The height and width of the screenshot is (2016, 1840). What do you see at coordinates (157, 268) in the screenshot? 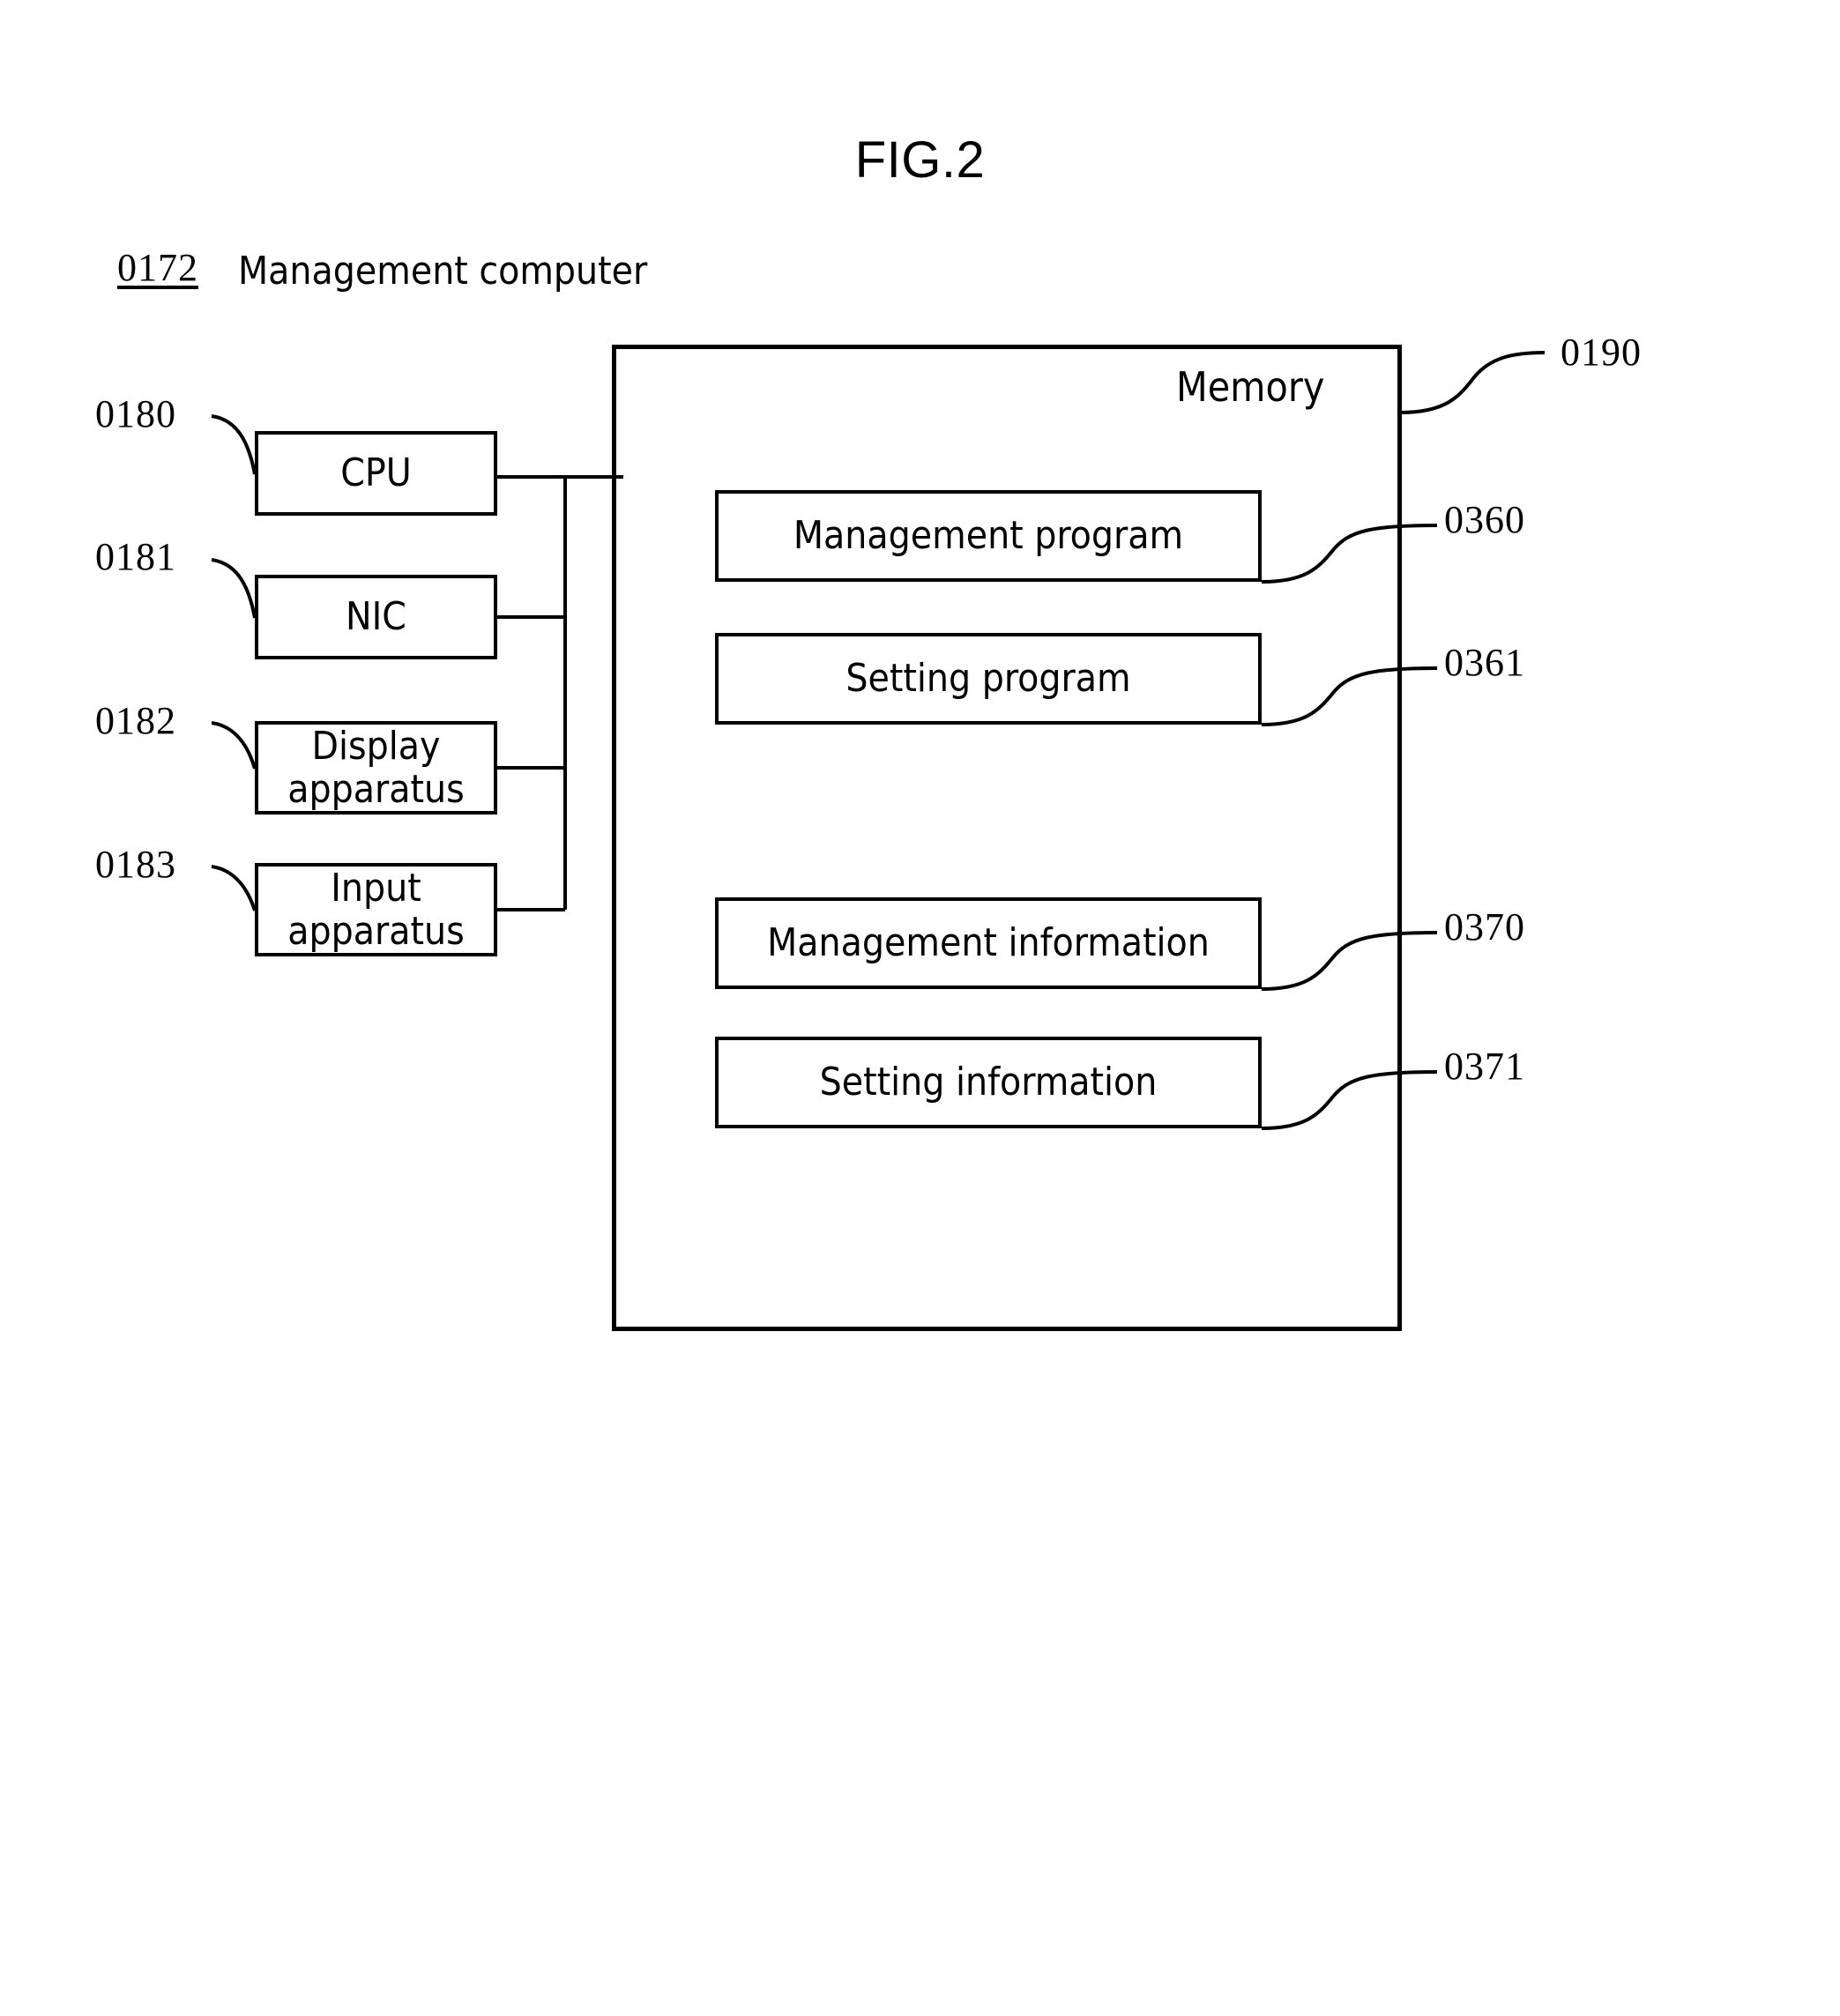
I see `reference-number-0172: 0172` at bounding box center [157, 268].